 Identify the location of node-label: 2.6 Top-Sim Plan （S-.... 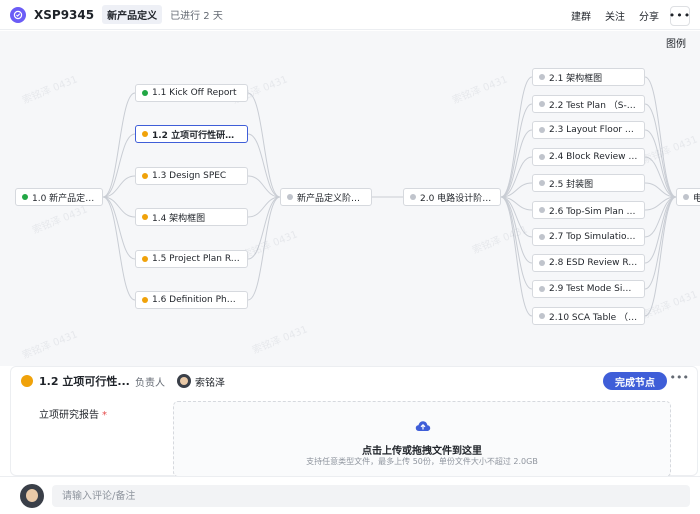
(593, 211).